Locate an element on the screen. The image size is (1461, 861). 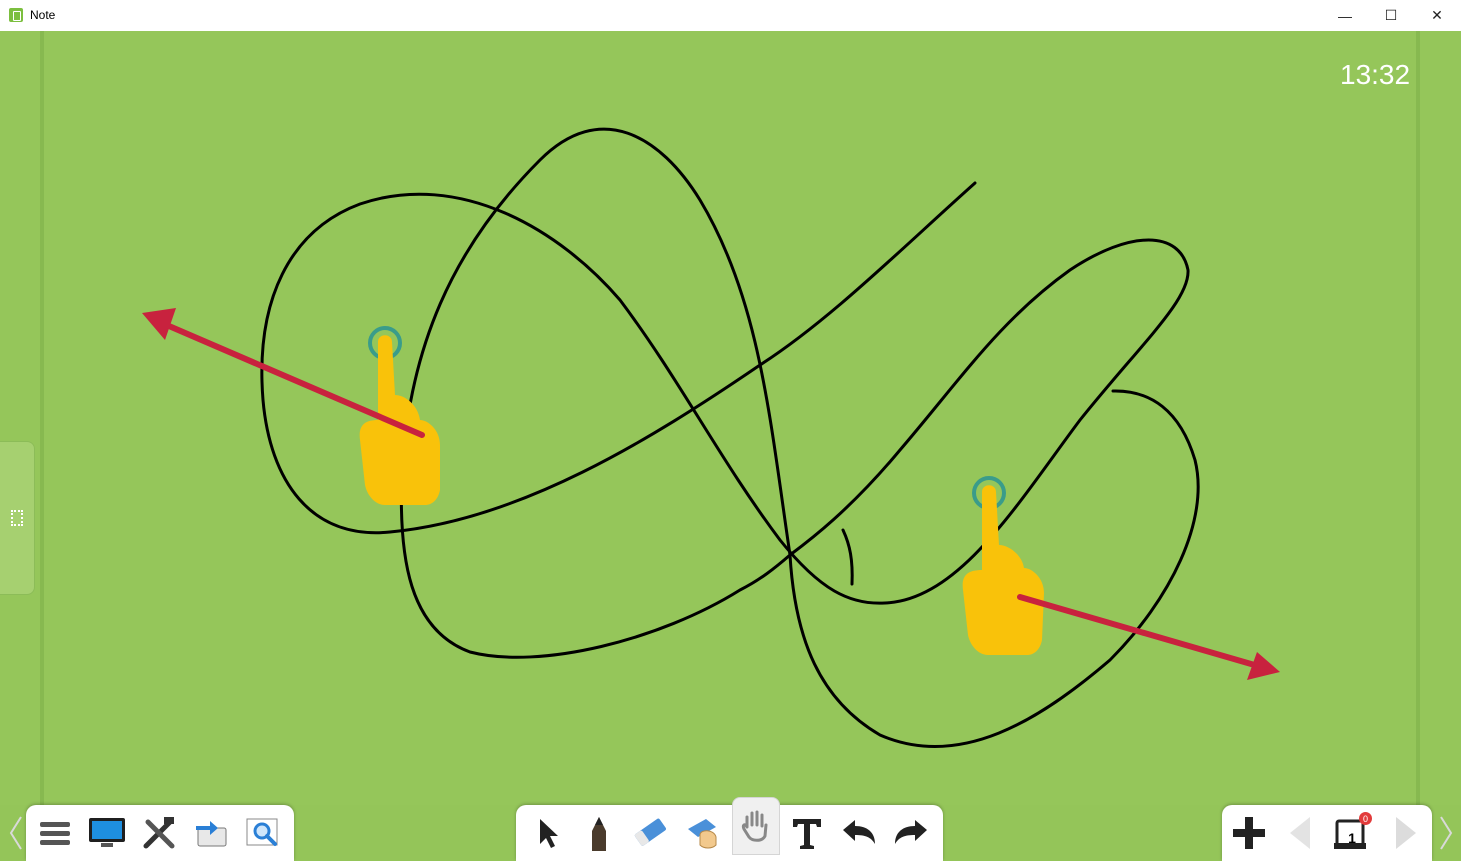
close-button: ✕ is located at coordinates (1437, 15).